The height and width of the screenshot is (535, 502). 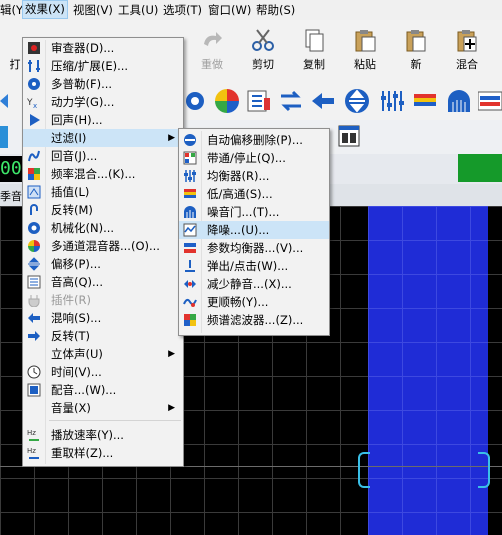 I want to click on menu-options: 选项(T), so click(x=182, y=10).